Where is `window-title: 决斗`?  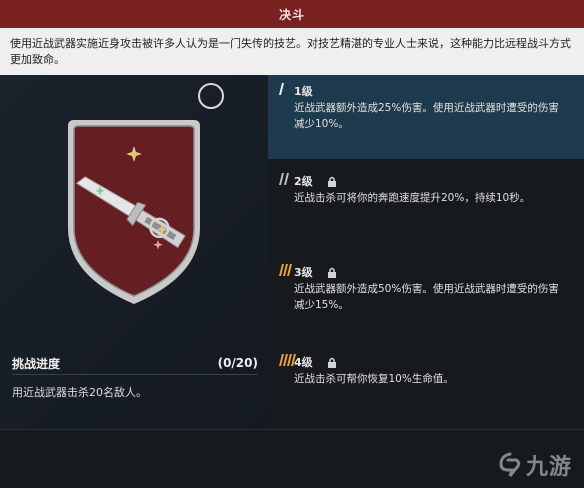 window-title: 决斗 is located at coordinates (291, 14).